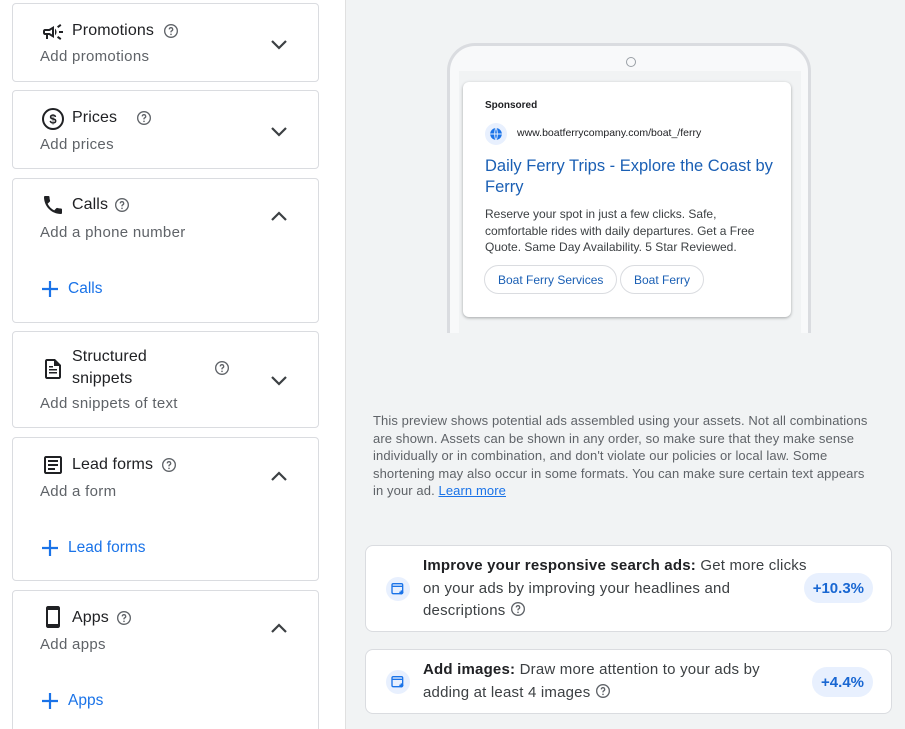  I want to click on section-title: Lead forms, so click(113, 464).